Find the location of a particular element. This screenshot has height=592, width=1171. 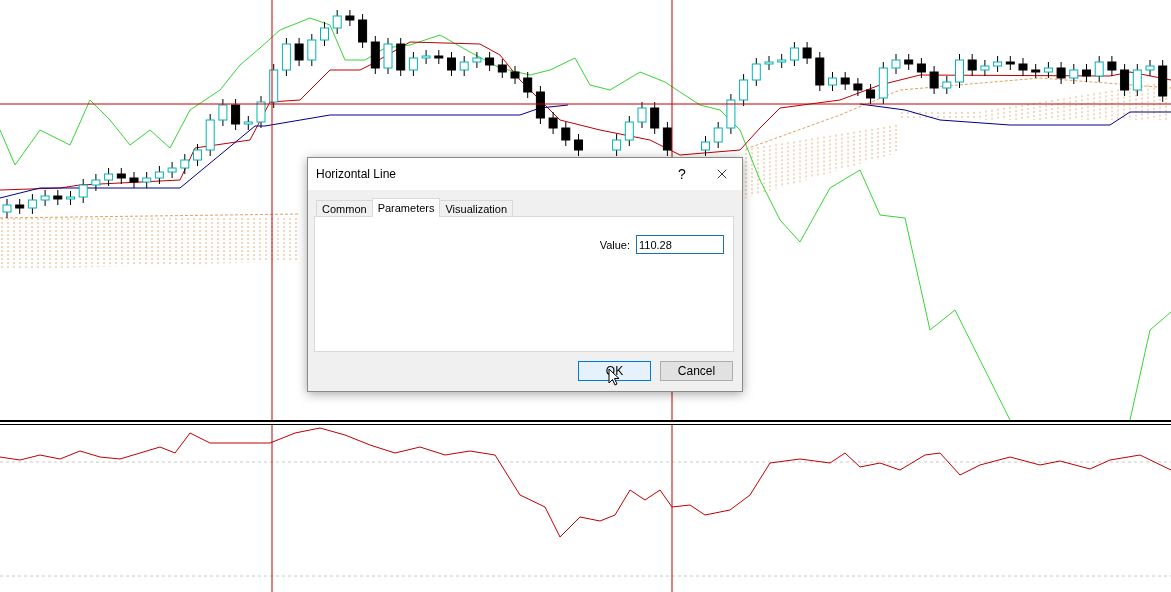

value-field: 110.28 is located at coordinates (680, 244).